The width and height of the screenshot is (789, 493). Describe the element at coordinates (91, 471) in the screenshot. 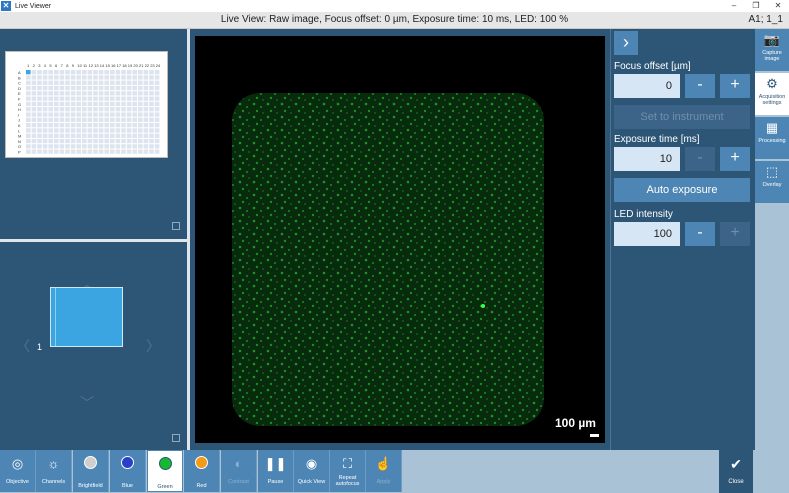

I see `brightfield-button: Brightfield` at that location.